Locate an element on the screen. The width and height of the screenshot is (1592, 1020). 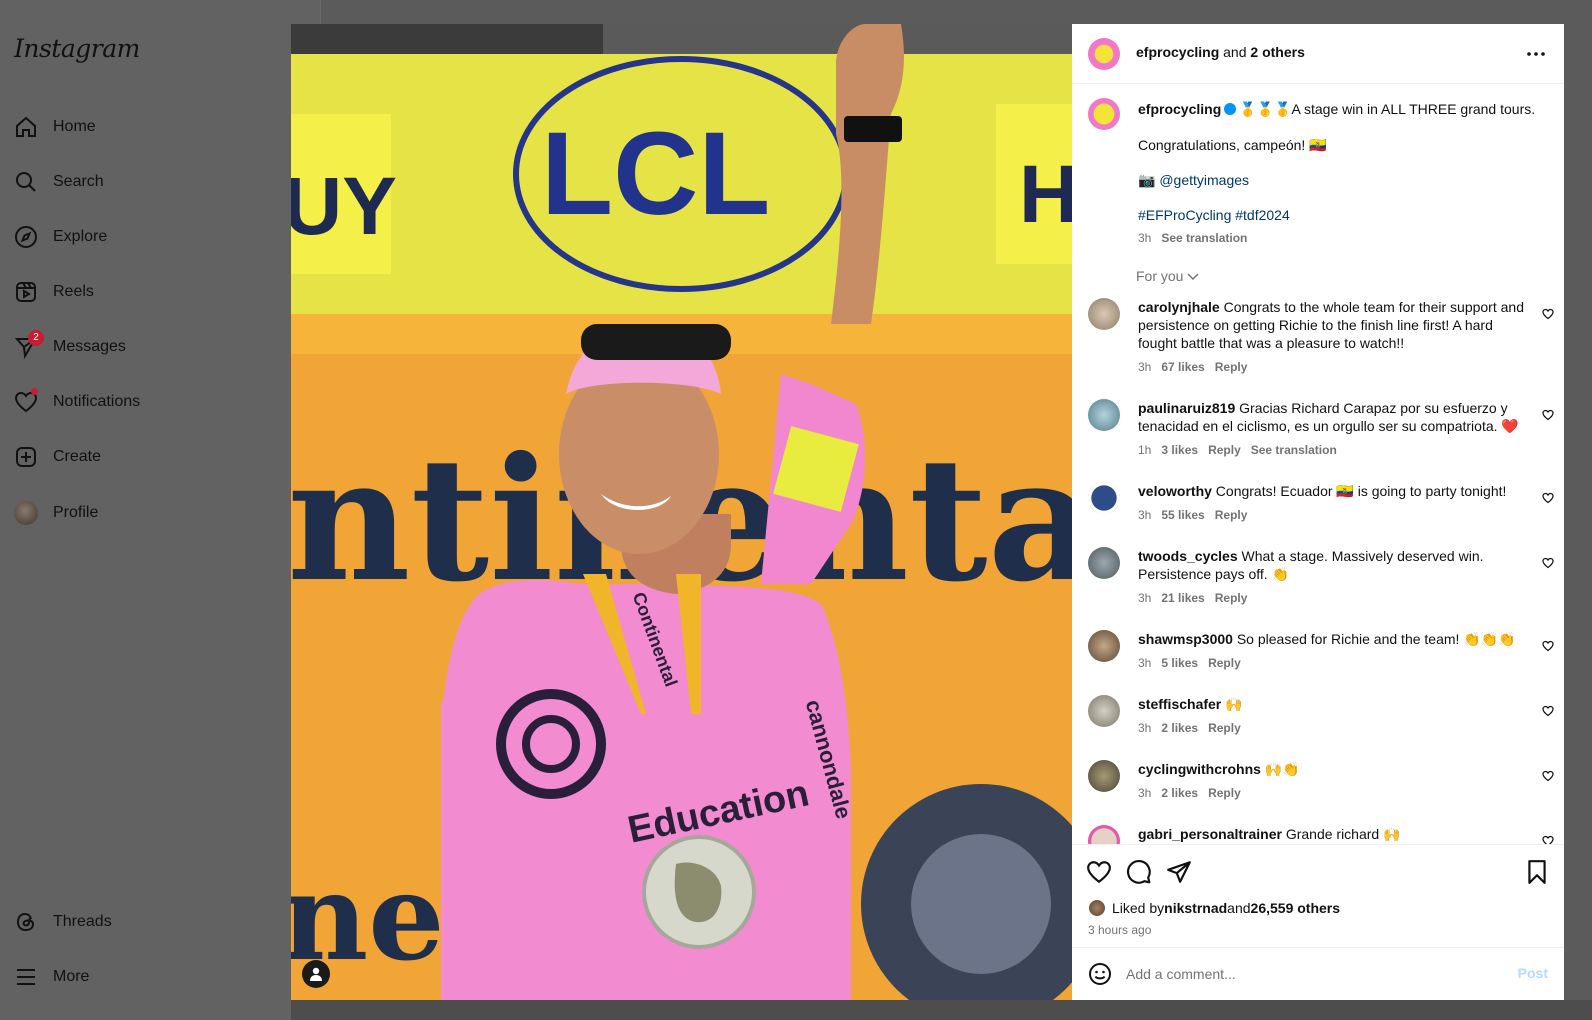
comment-time: 1h is located at coordinates (1145, 450).